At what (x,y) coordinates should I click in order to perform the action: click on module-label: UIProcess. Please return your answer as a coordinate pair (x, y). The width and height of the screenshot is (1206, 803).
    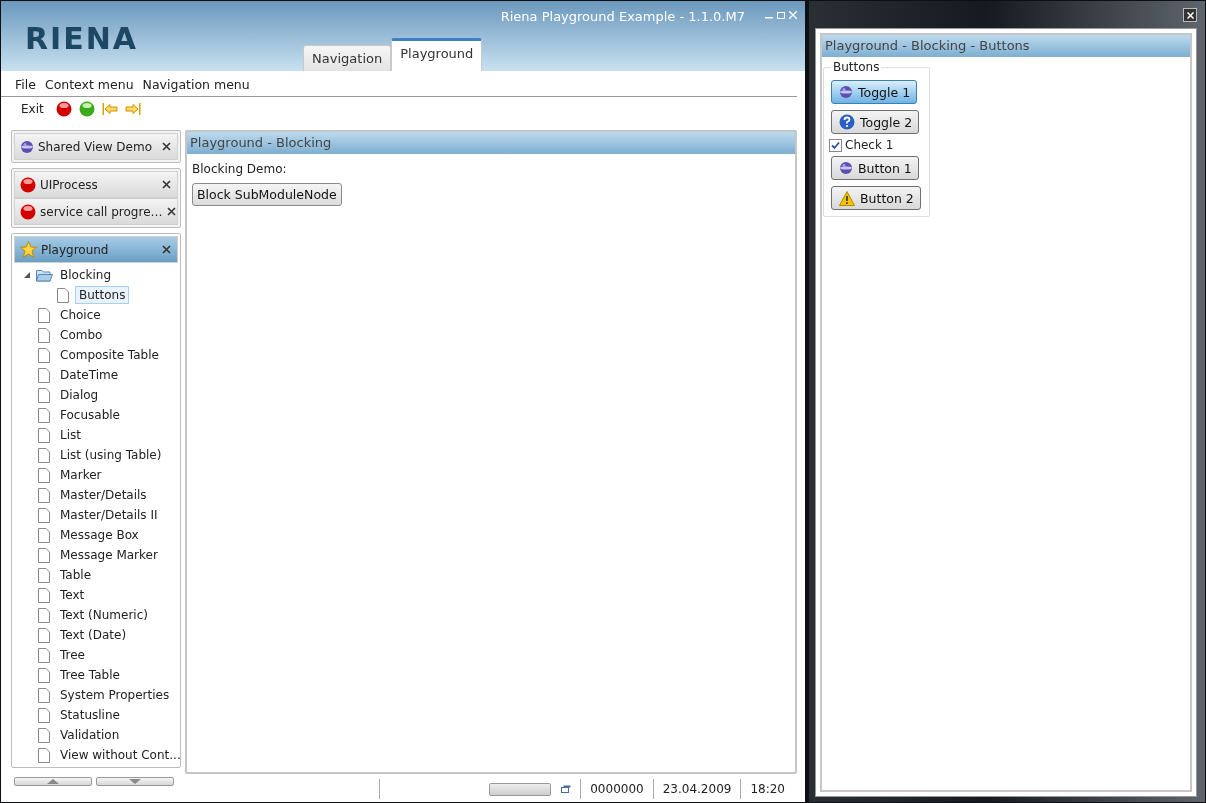
    Looking at the image, I should click on (69, 184).